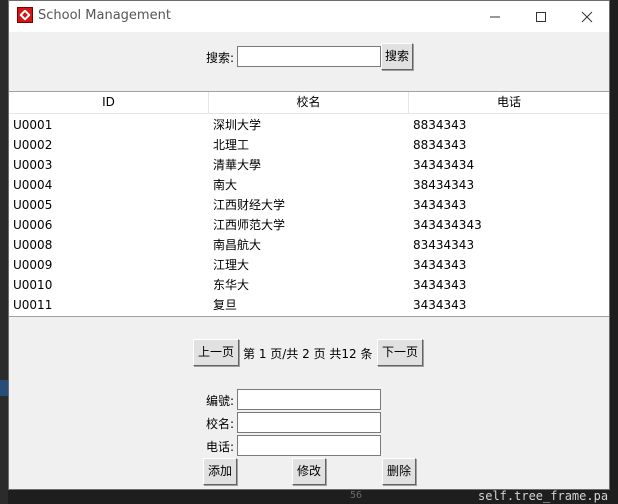 This screenshot has width=618, height=504. Describe the element at coordinates (309, 265) in the screenshot. I see `table-row: U0009 江理大 3434343` at that location.